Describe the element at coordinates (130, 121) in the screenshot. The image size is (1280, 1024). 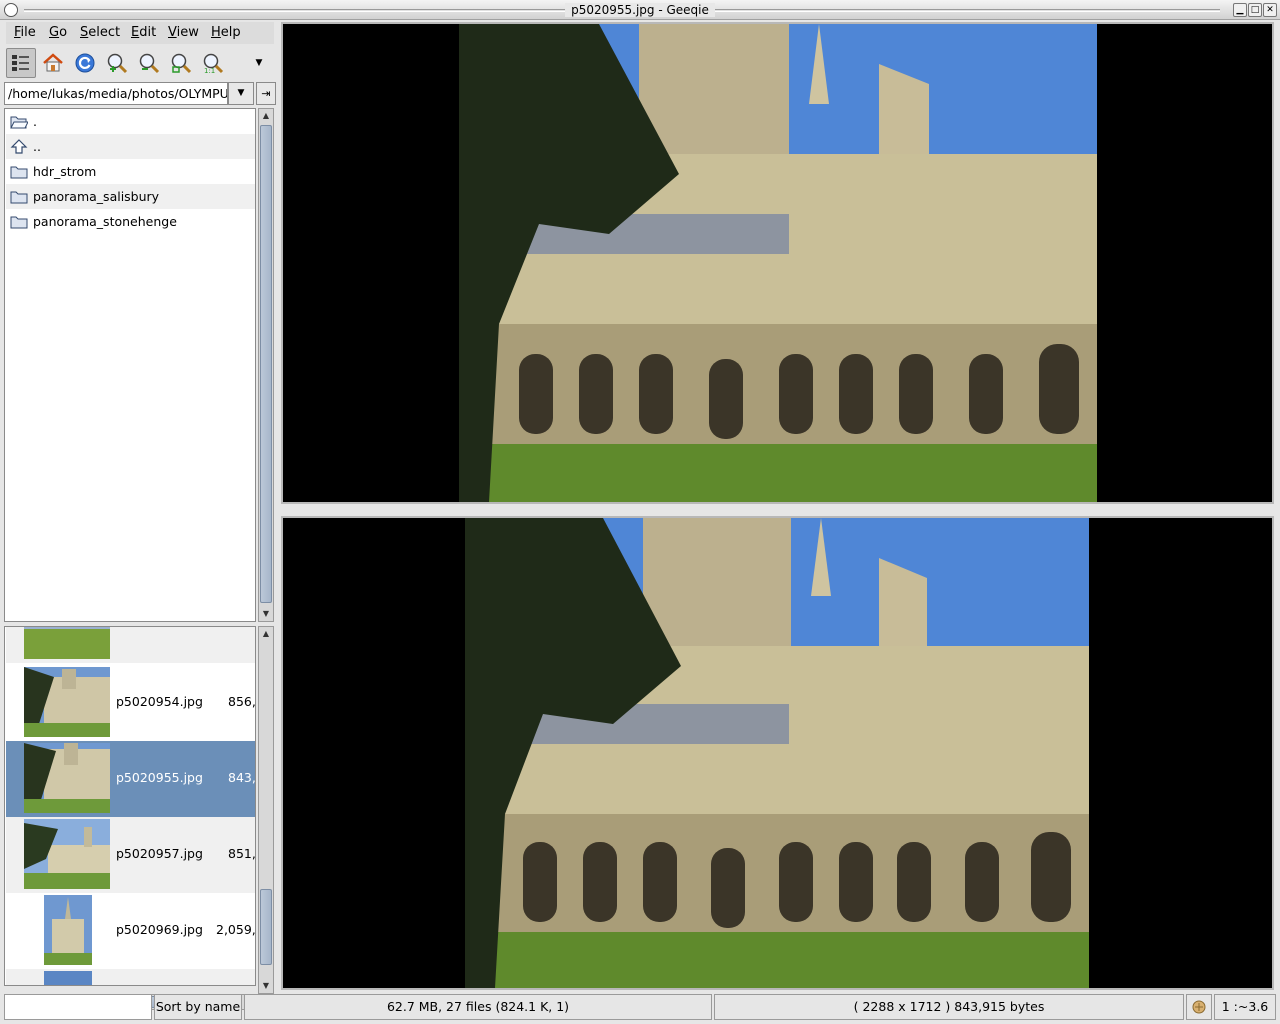
I see `dir-row-current: .` at that location.